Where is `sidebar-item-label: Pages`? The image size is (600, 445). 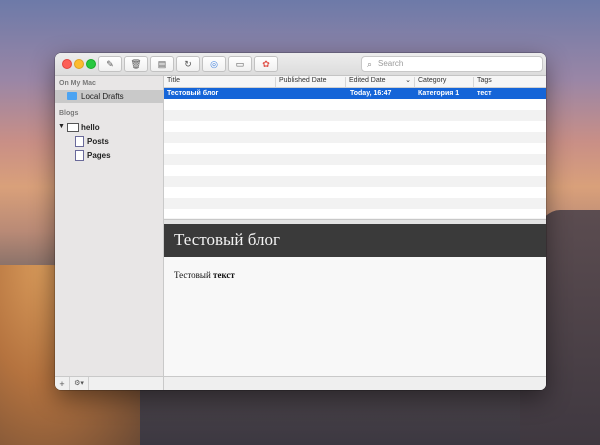
sidebar-item-label: Pages is located at coordinates (99, 155).